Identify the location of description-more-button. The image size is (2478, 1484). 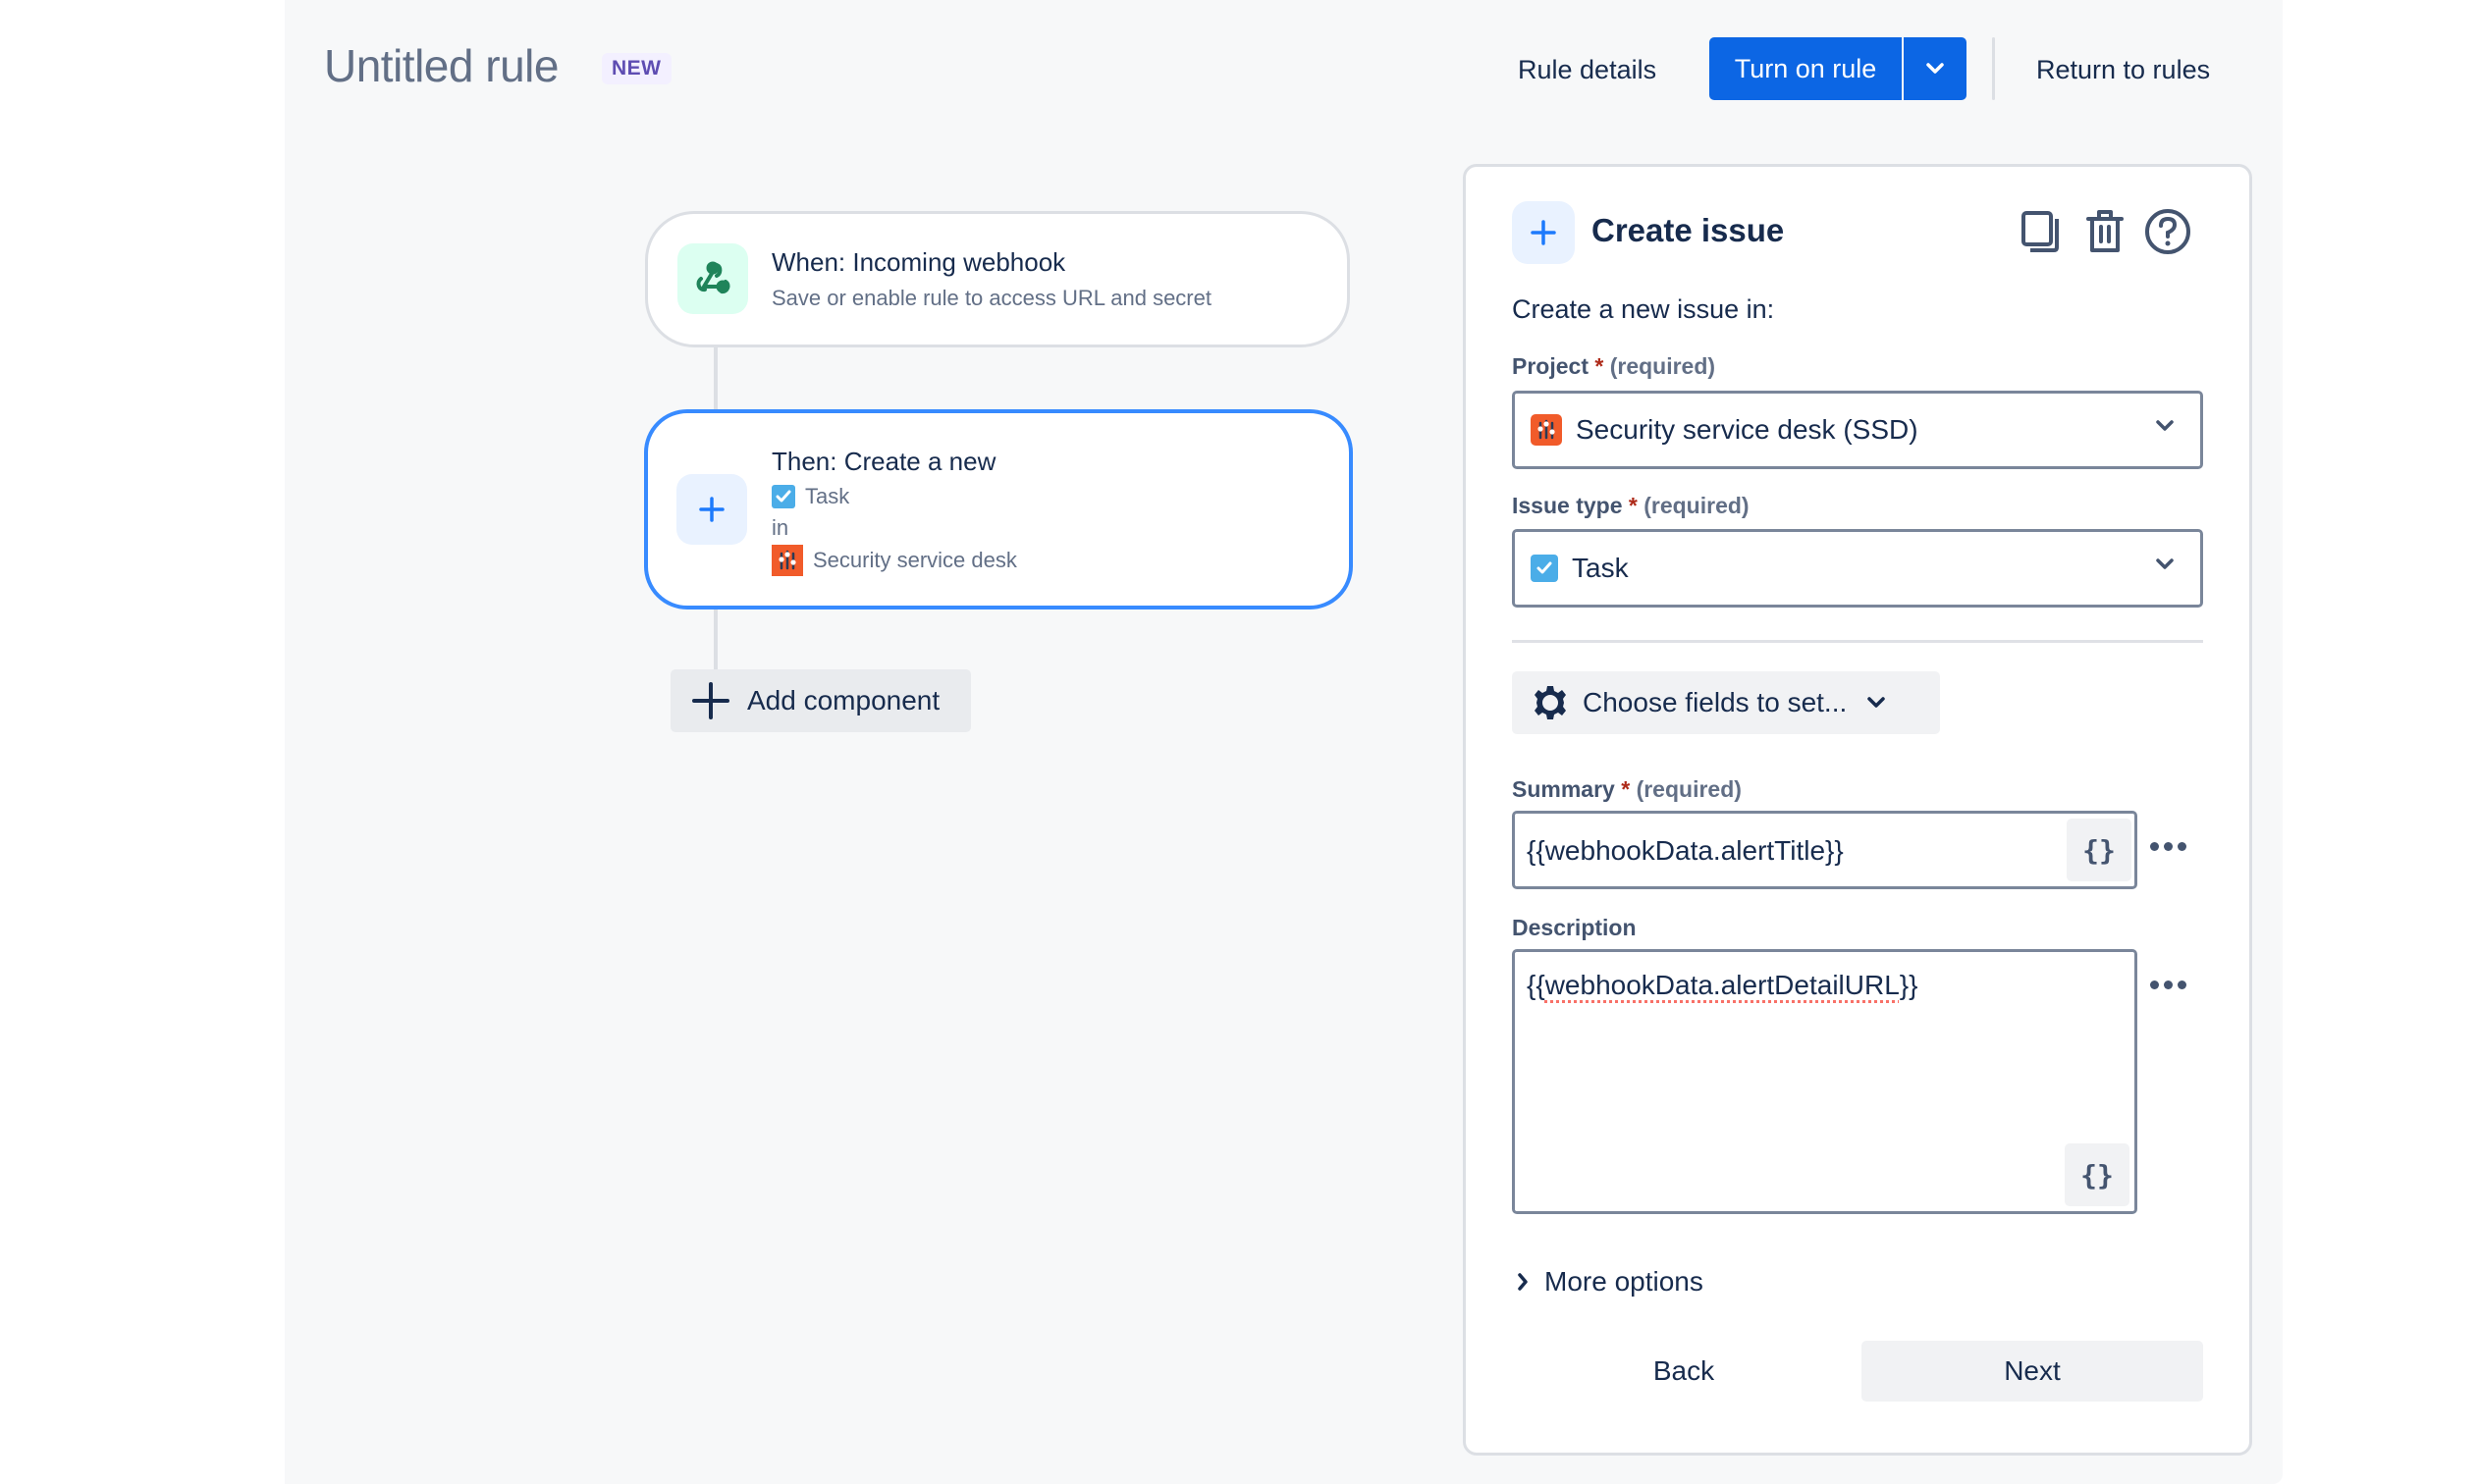
(2169, 984).